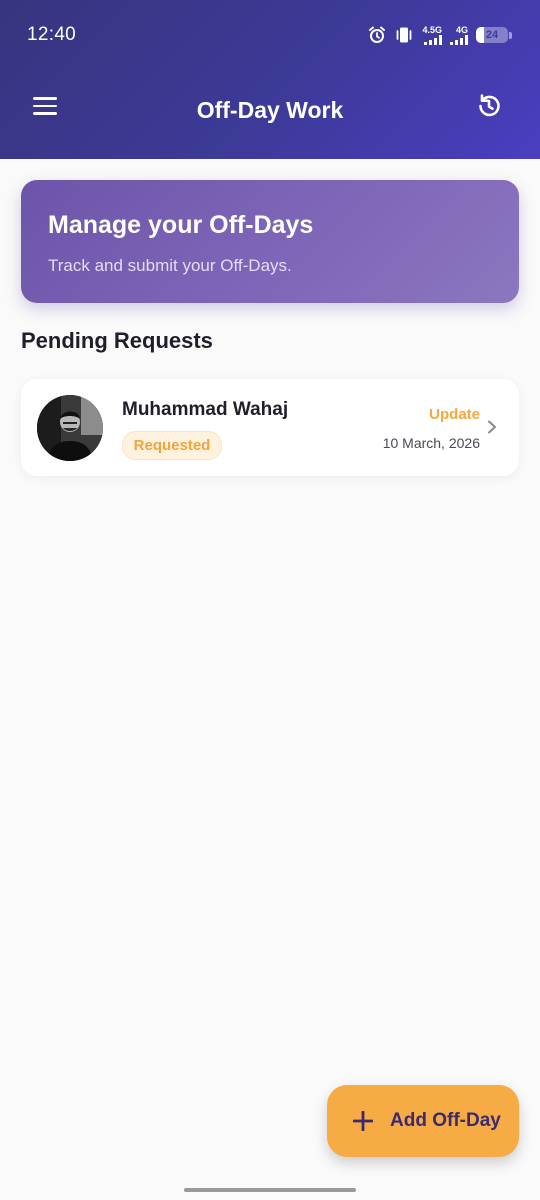  What do you see at coordinates (170, 265) in the screenshot?
I see `banner-subtitle: Track and submit your Off-Days.` at bounding box center [170, 265].